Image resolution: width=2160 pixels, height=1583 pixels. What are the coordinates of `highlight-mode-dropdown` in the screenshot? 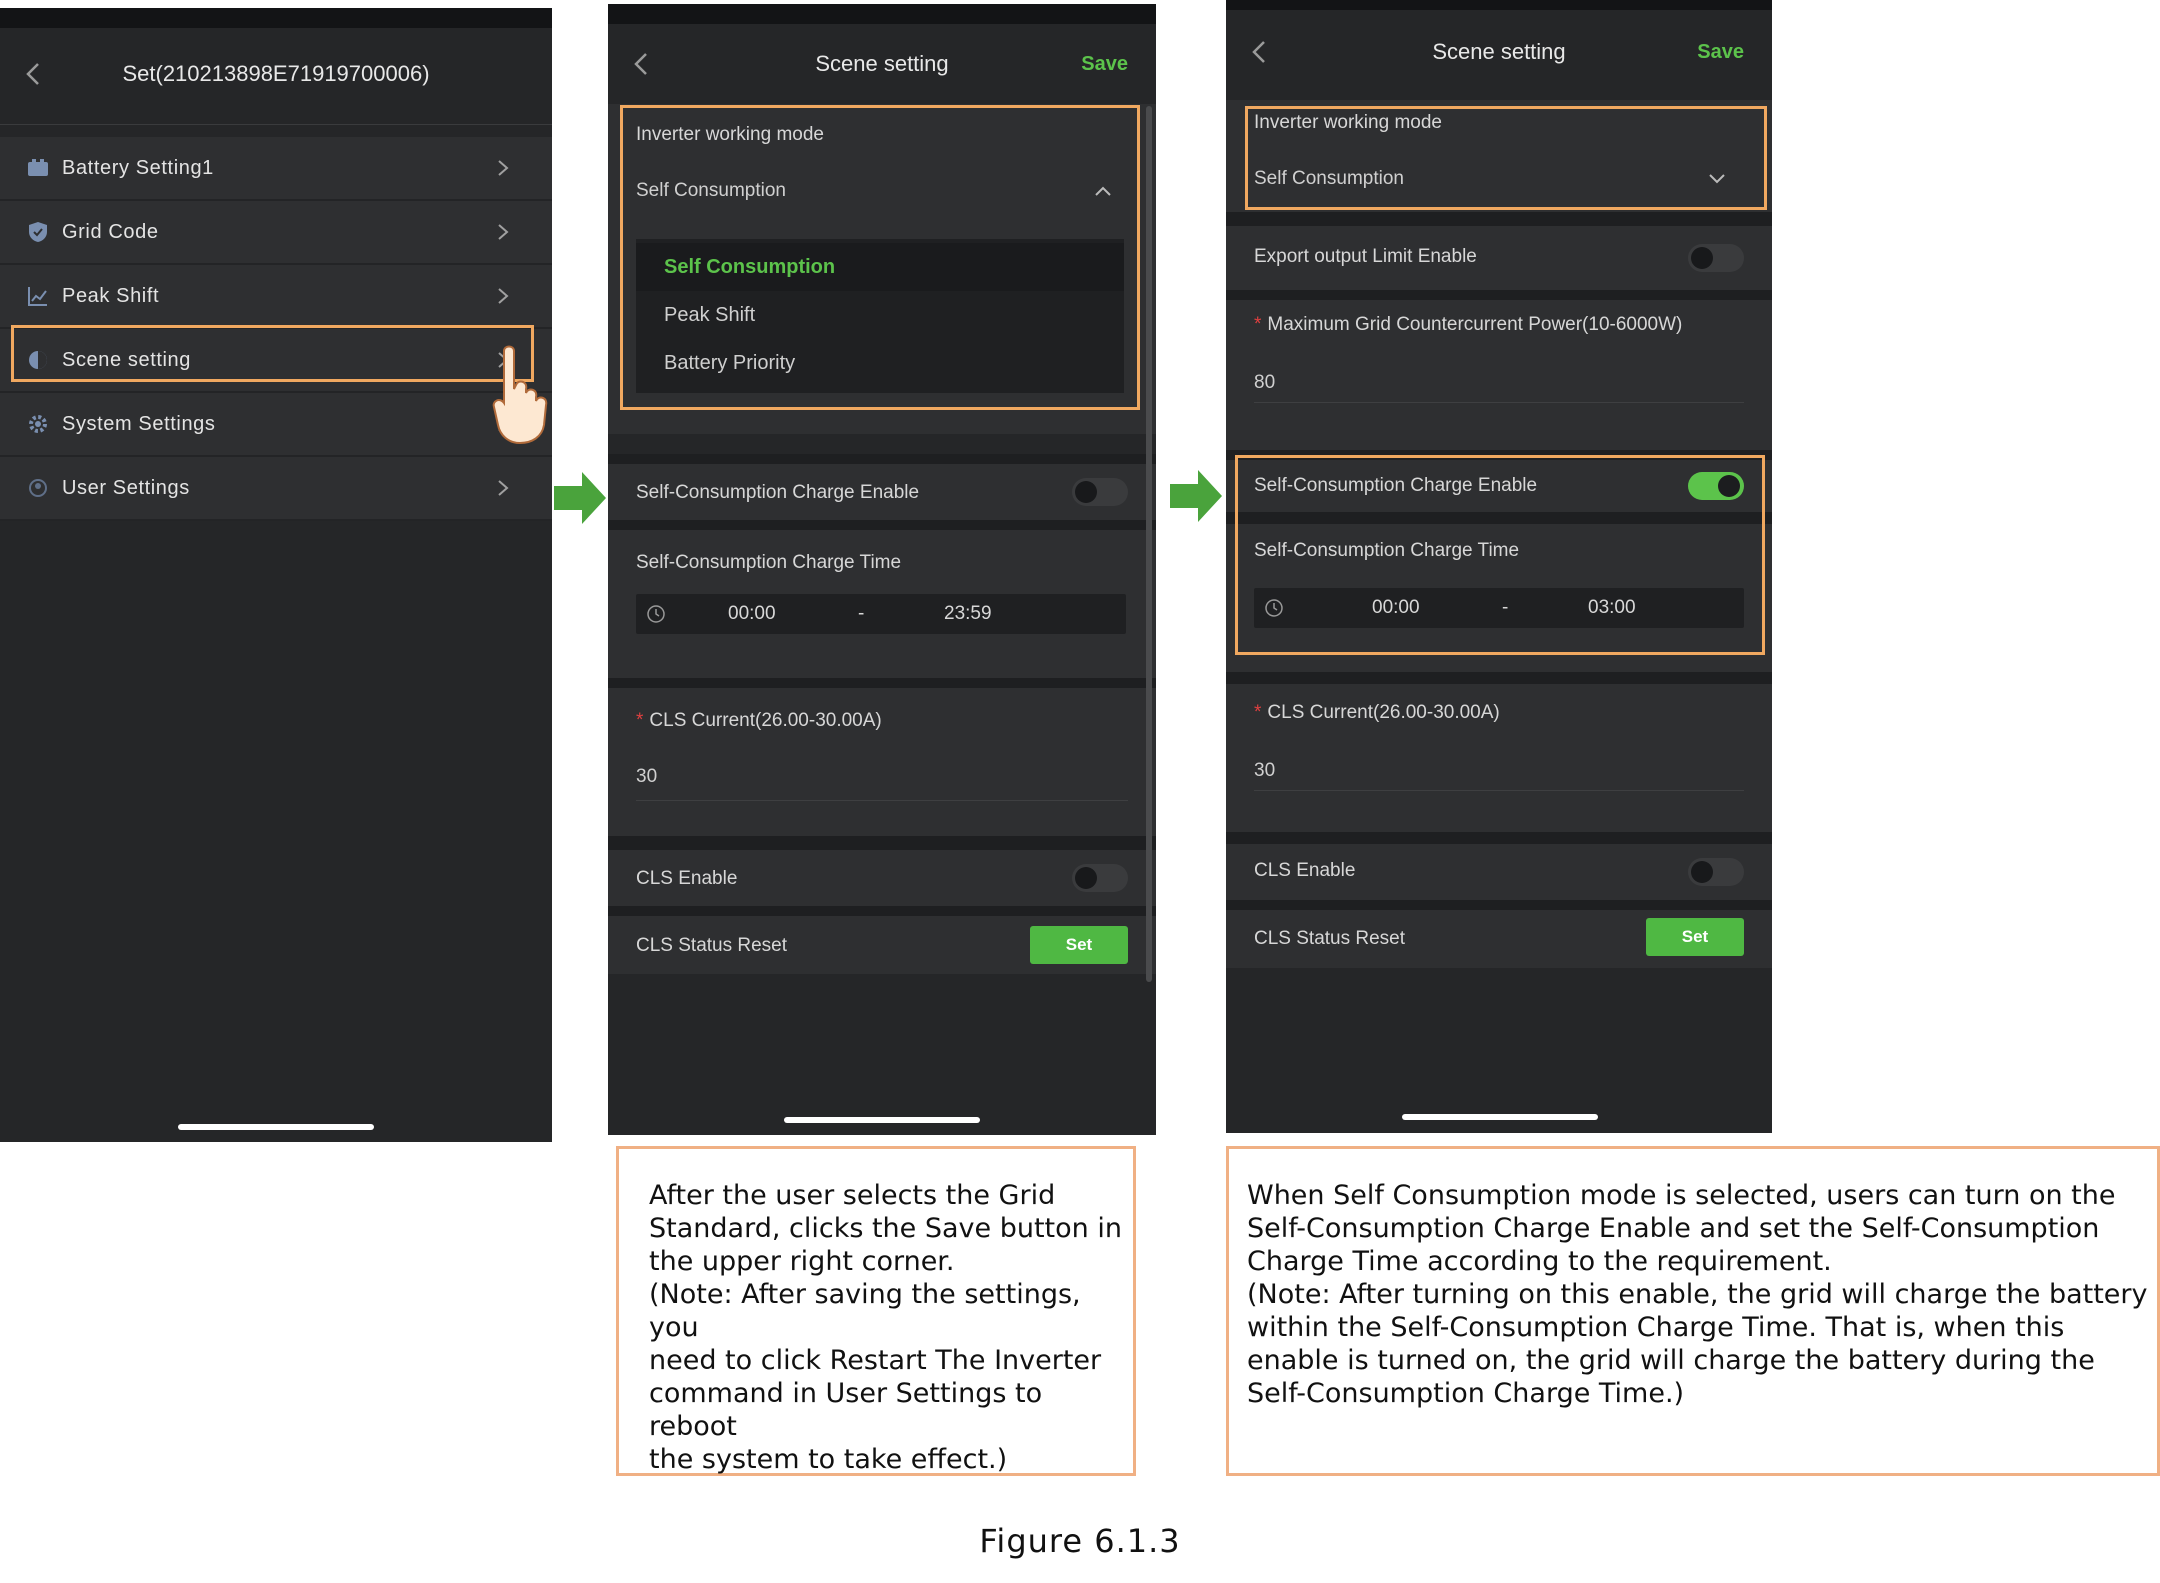 It's located at (880, 257).